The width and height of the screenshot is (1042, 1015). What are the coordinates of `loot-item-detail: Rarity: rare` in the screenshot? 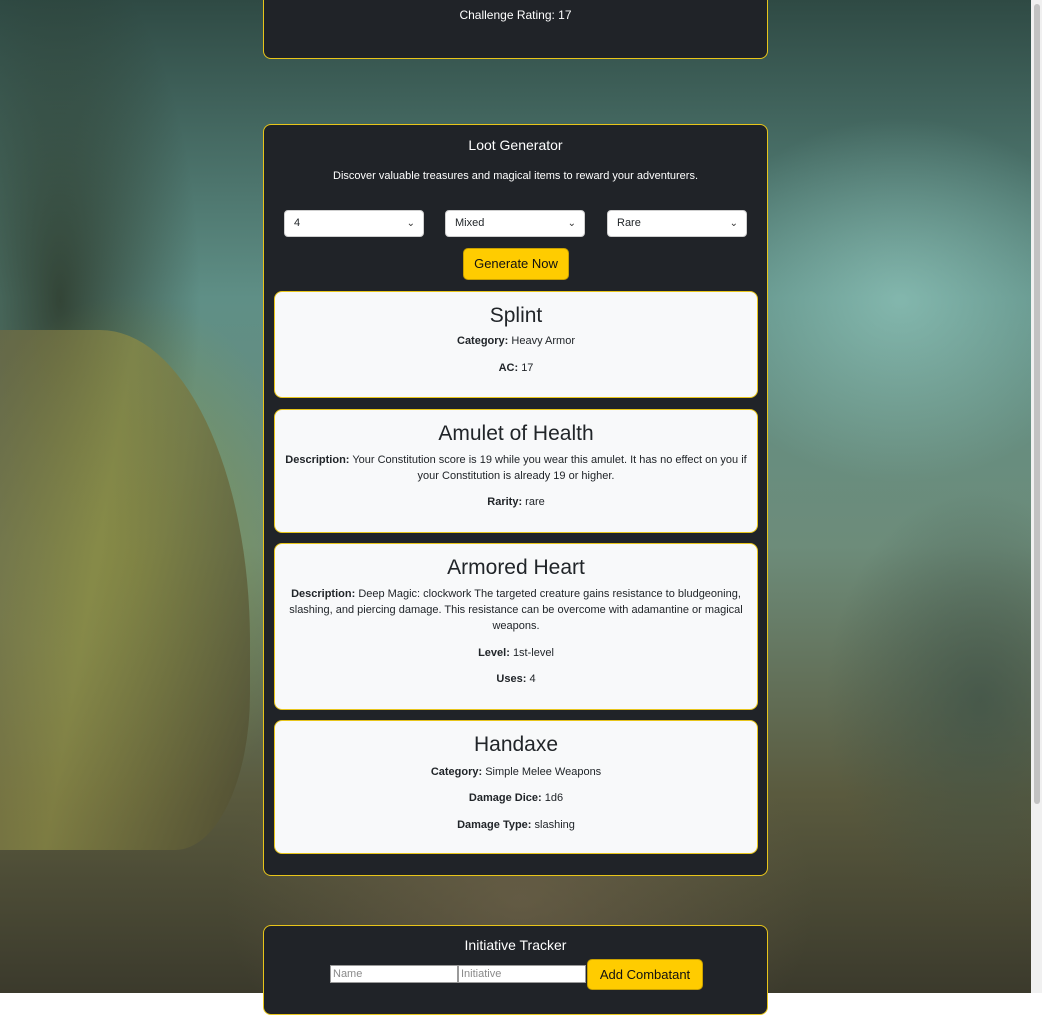 It's located at (516, 502).